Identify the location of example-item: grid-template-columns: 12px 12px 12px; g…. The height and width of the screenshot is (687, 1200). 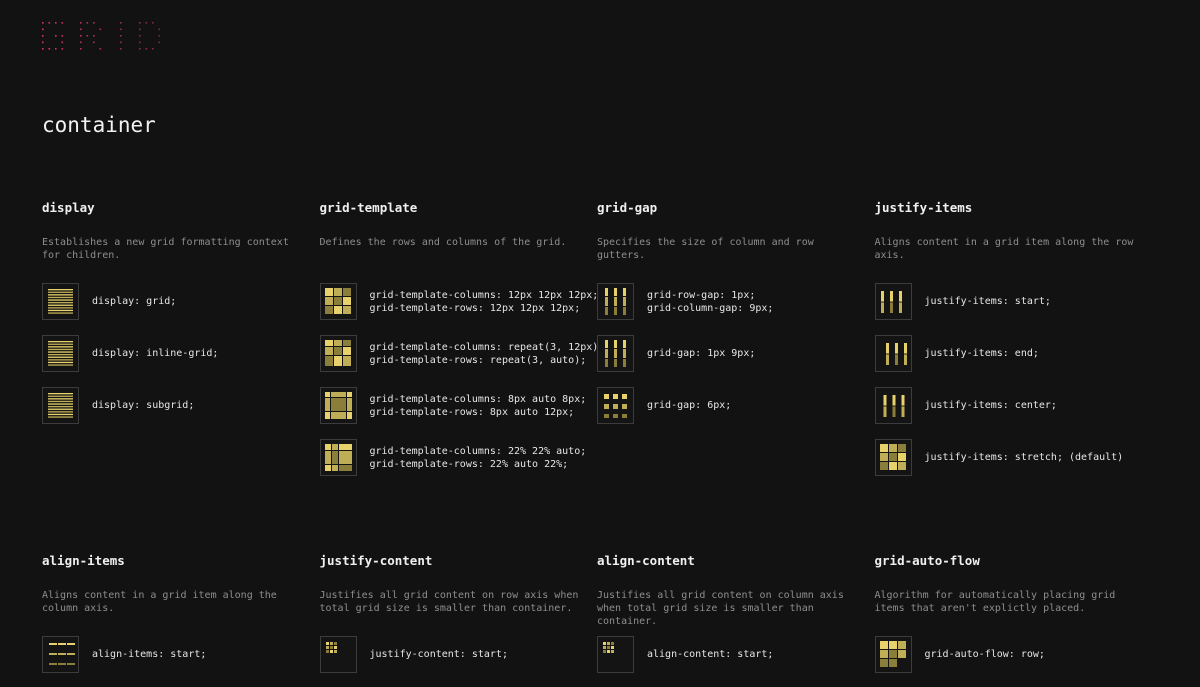
(459, 301).